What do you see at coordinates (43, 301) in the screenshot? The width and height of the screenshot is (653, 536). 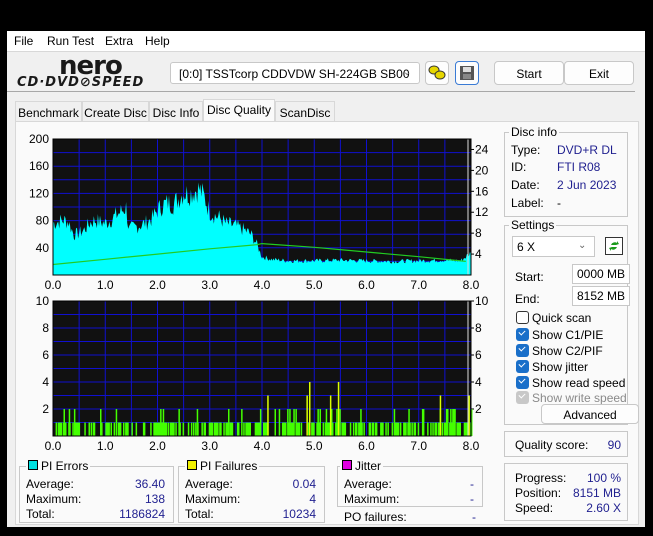 I see `y-tick-label: 10` at bounding box center [43, 301].